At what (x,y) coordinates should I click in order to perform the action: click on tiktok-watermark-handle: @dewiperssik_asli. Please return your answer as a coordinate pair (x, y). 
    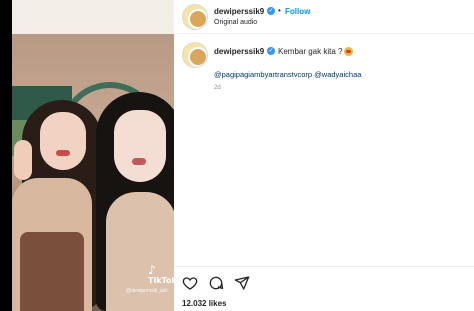
    Looking at the image, I should click on (147, 291).